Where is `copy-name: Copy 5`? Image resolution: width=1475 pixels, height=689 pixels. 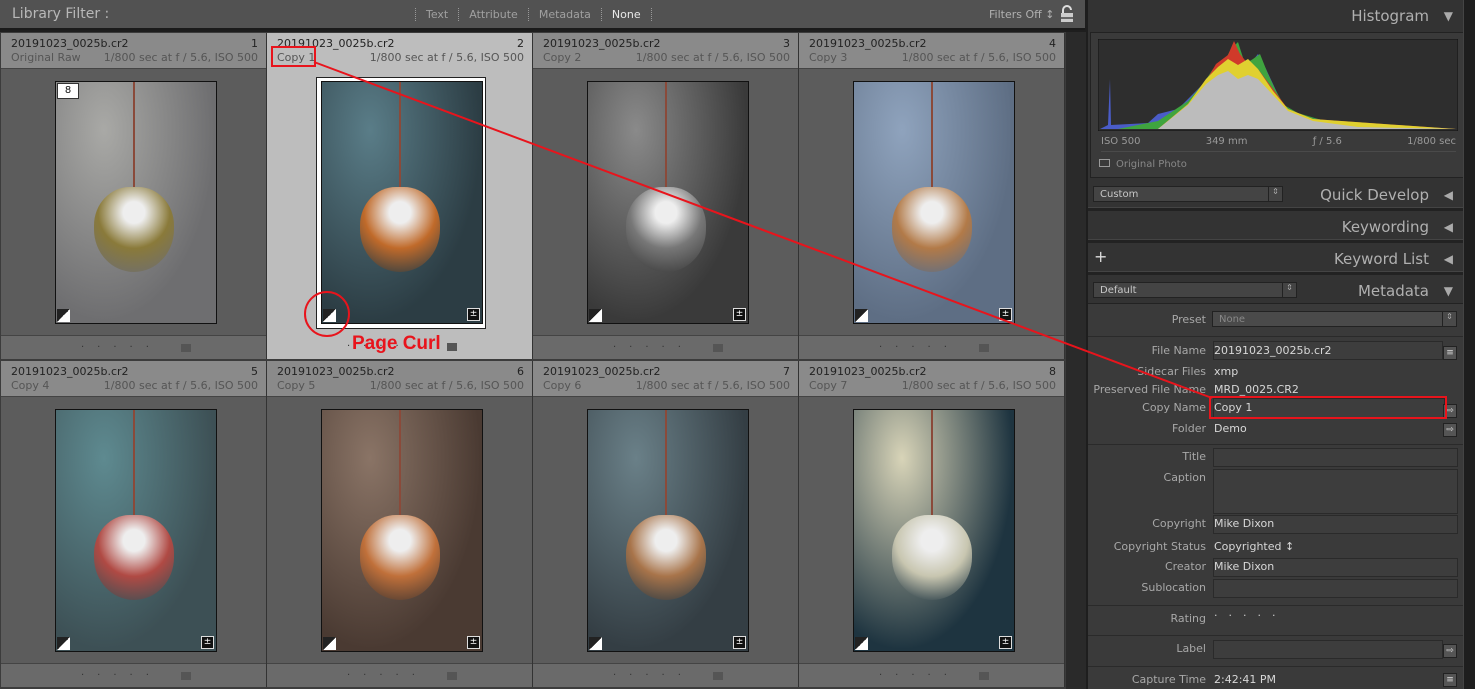
copy-name: Copy 5 is located at coordinates (296, 385).